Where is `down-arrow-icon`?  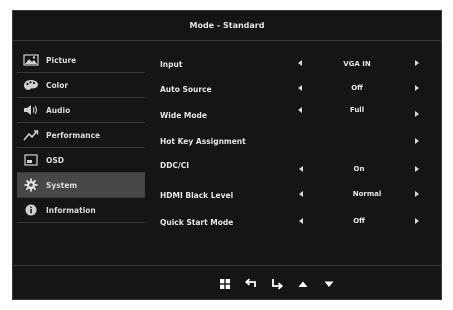
down-arrow-icon is located at coordinates (329, 283).